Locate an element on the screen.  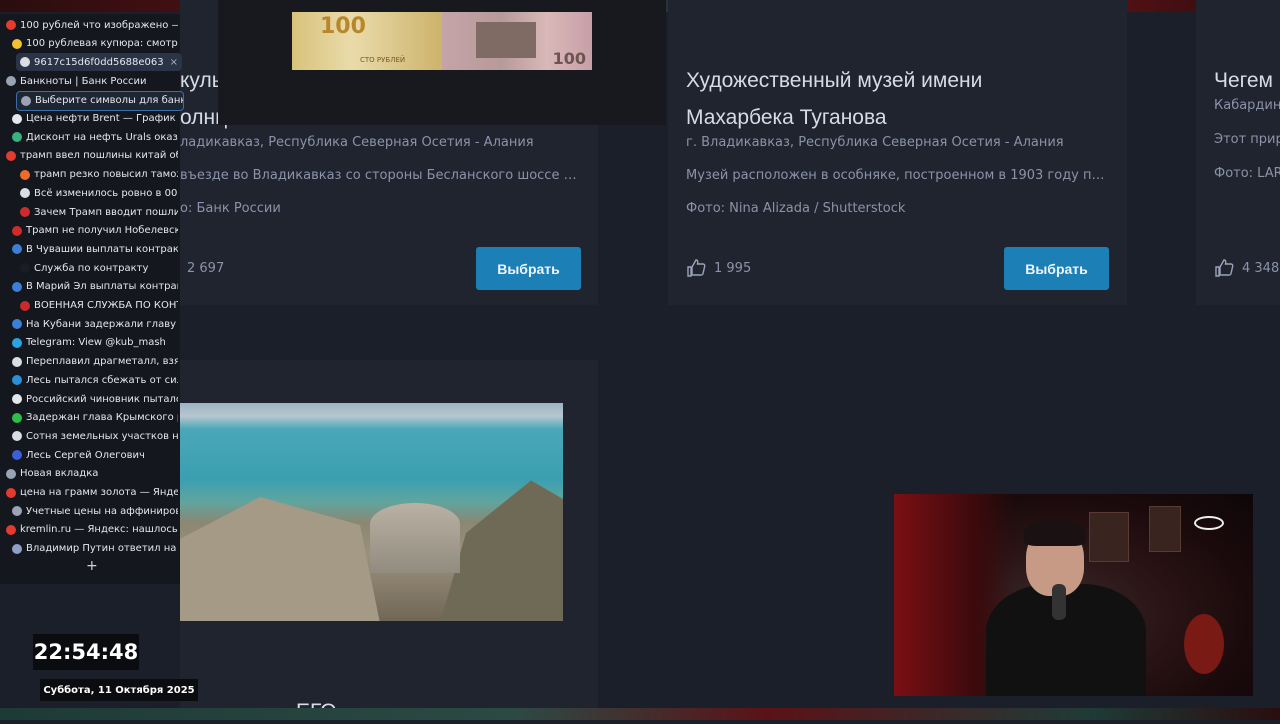
browser-tab: Сотня земельных участков на is located at coordinates (95, 436).